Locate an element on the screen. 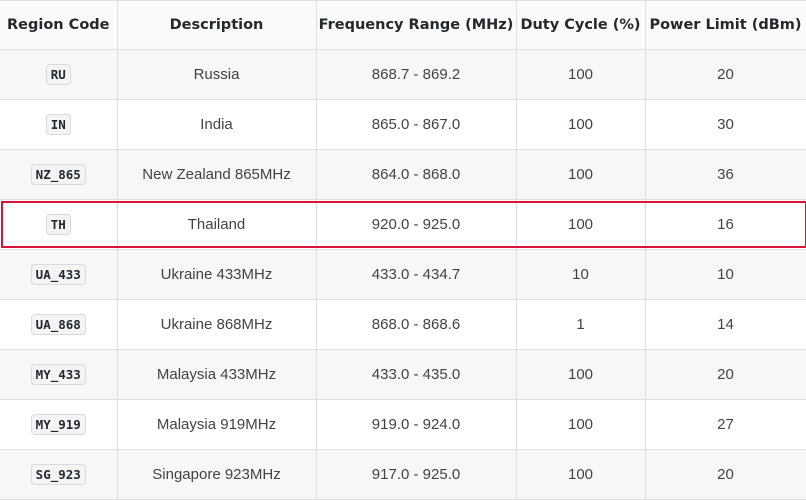 The width and height of the screenshot is (806, 500). header-frequency-range: Frequency Range (MHz) is located at coordinates (416, 25).